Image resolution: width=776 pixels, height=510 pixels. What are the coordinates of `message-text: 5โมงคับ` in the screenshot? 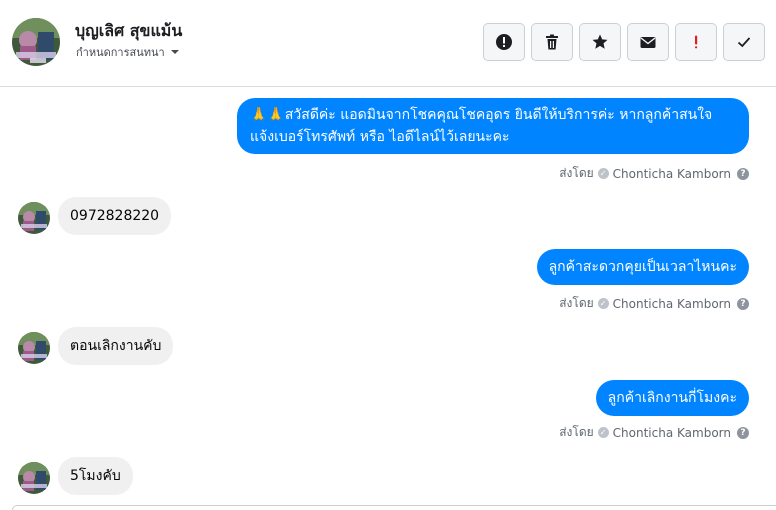 It's located at (95, 476).